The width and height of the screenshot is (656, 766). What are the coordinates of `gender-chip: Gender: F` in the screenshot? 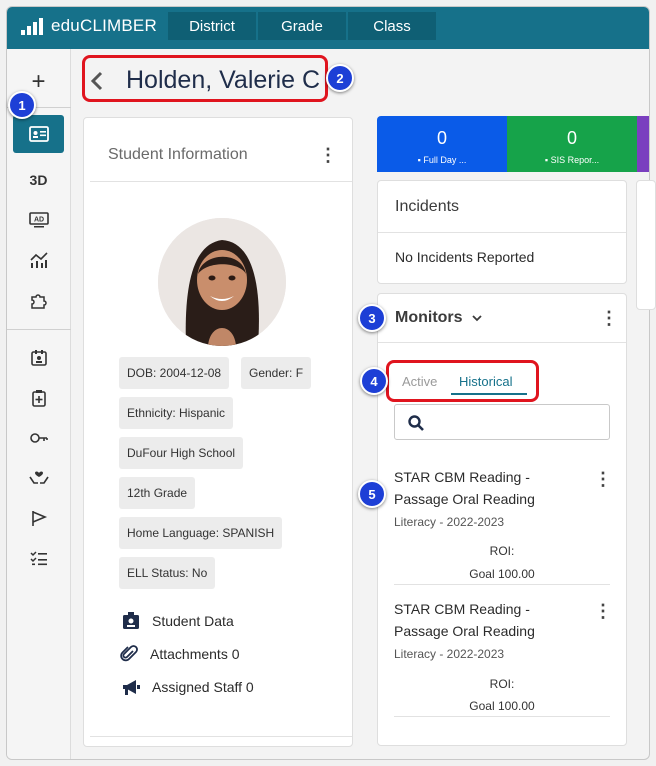 It's located at (276, 373).